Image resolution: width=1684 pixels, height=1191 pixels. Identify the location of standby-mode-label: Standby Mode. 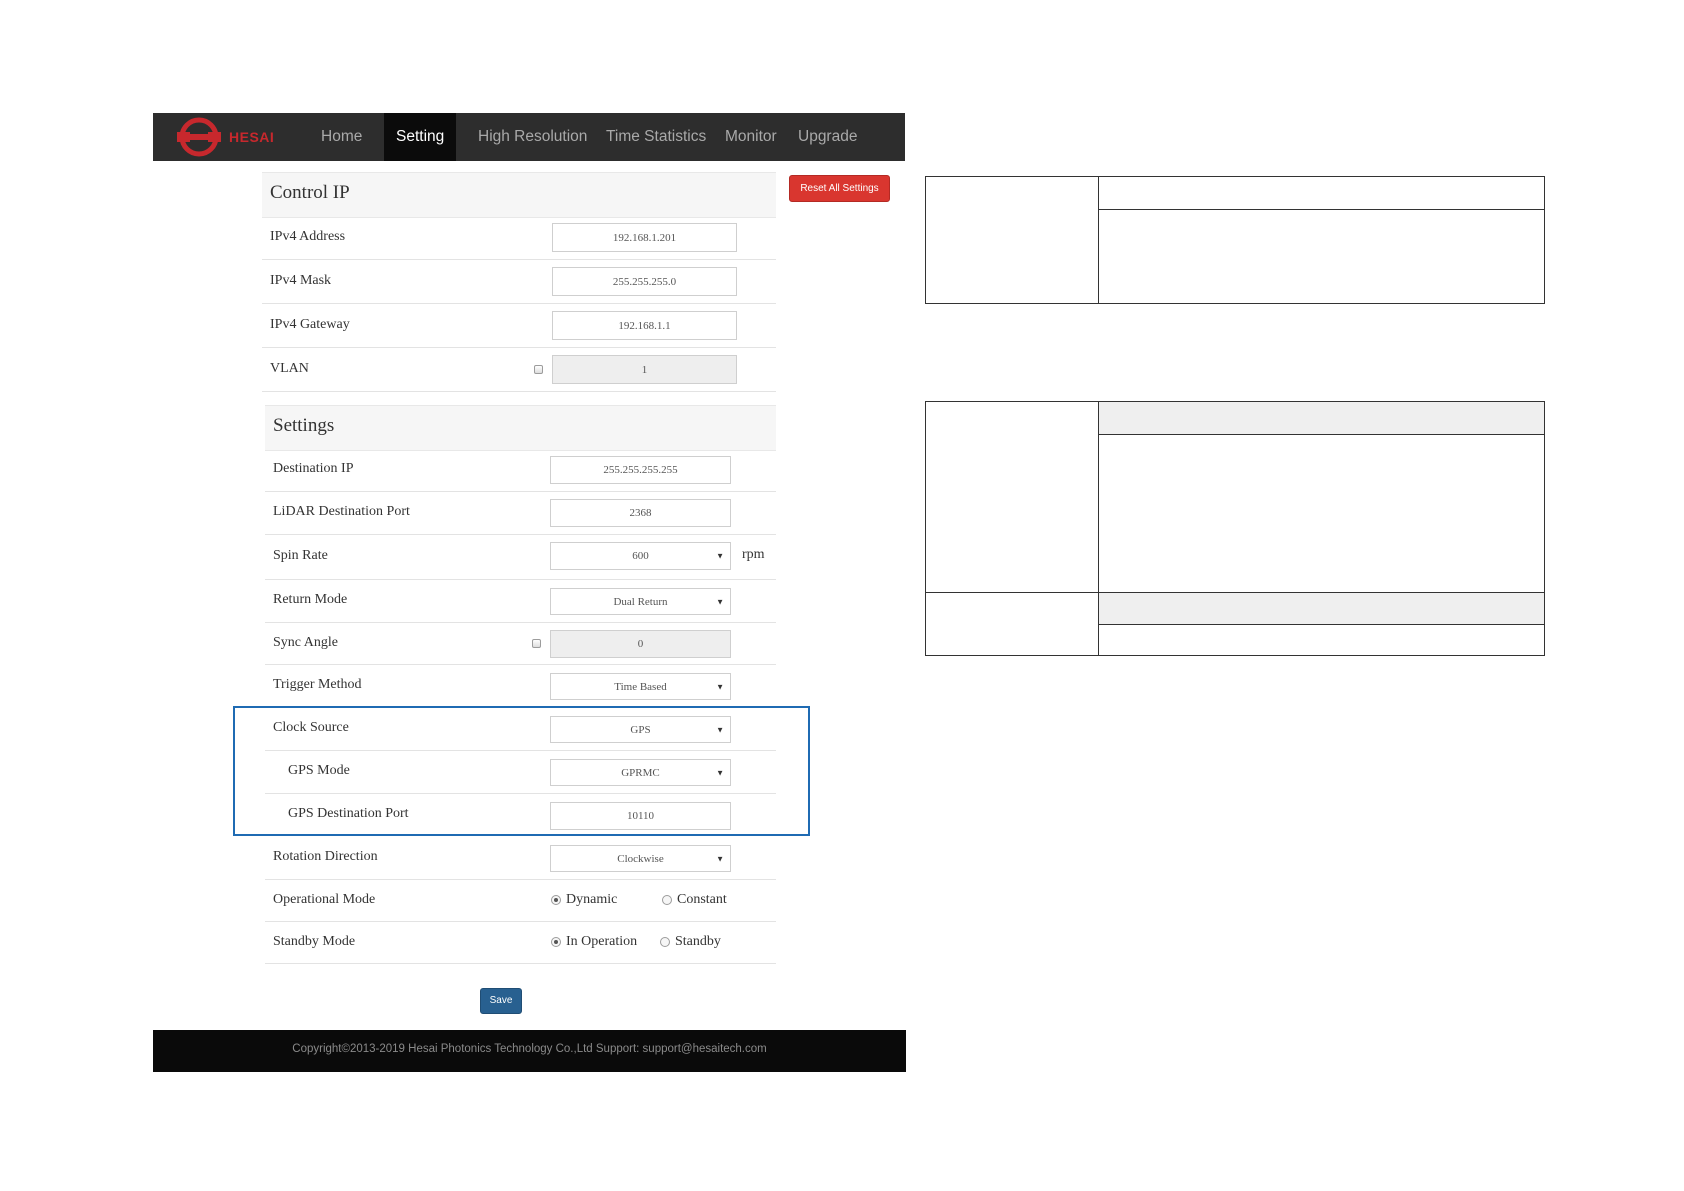
(314, 941).